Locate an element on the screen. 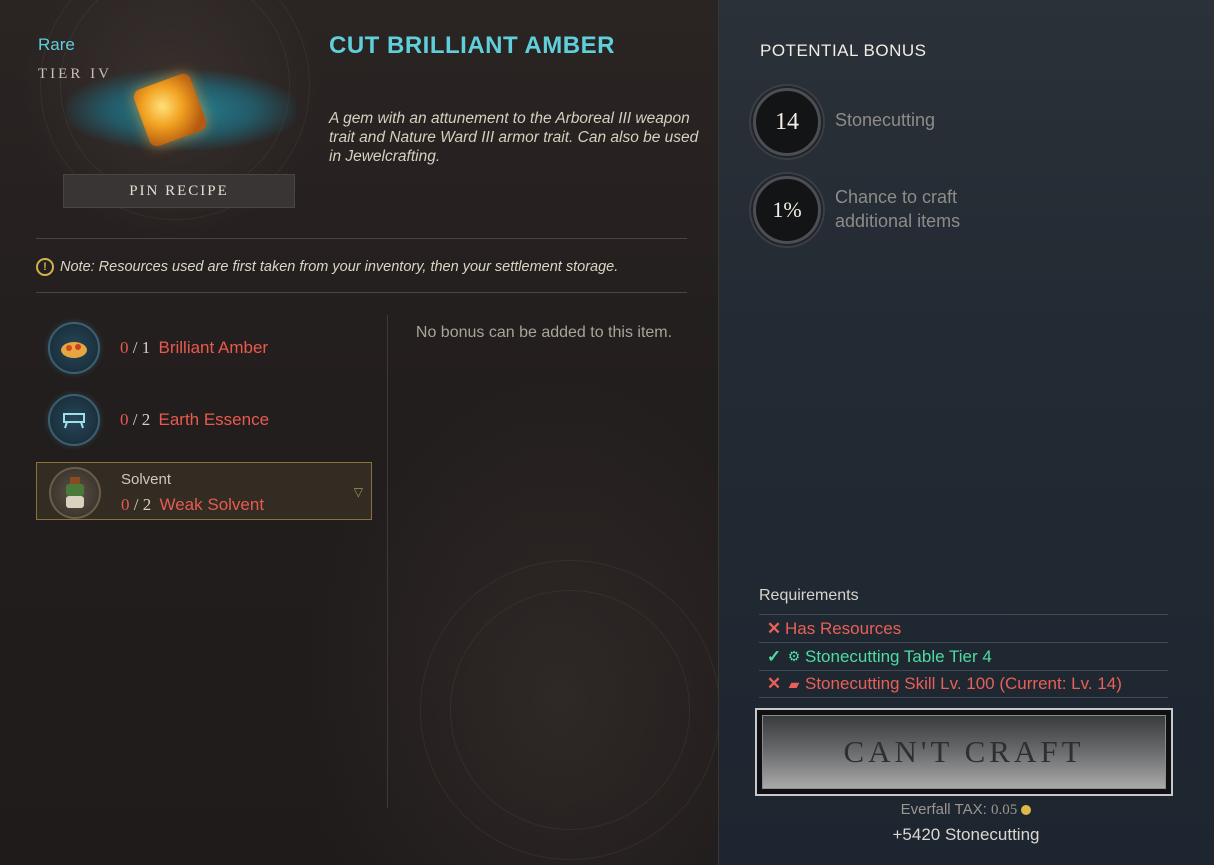 Image resolution: width=1214 pixels, height=865 pixels. chevron-down-icon: ▽ is located at coordinates (358, 492).